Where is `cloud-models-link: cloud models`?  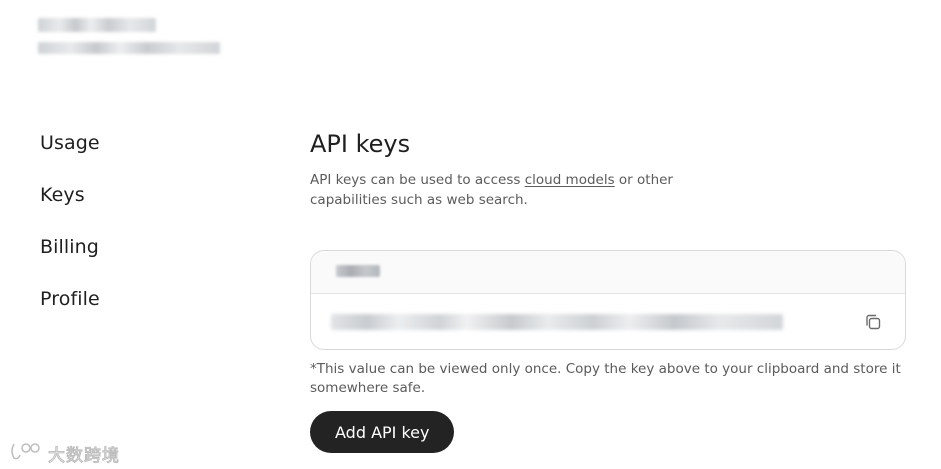
cloud-models-link: cloud models is located at coordinates (570, 180).